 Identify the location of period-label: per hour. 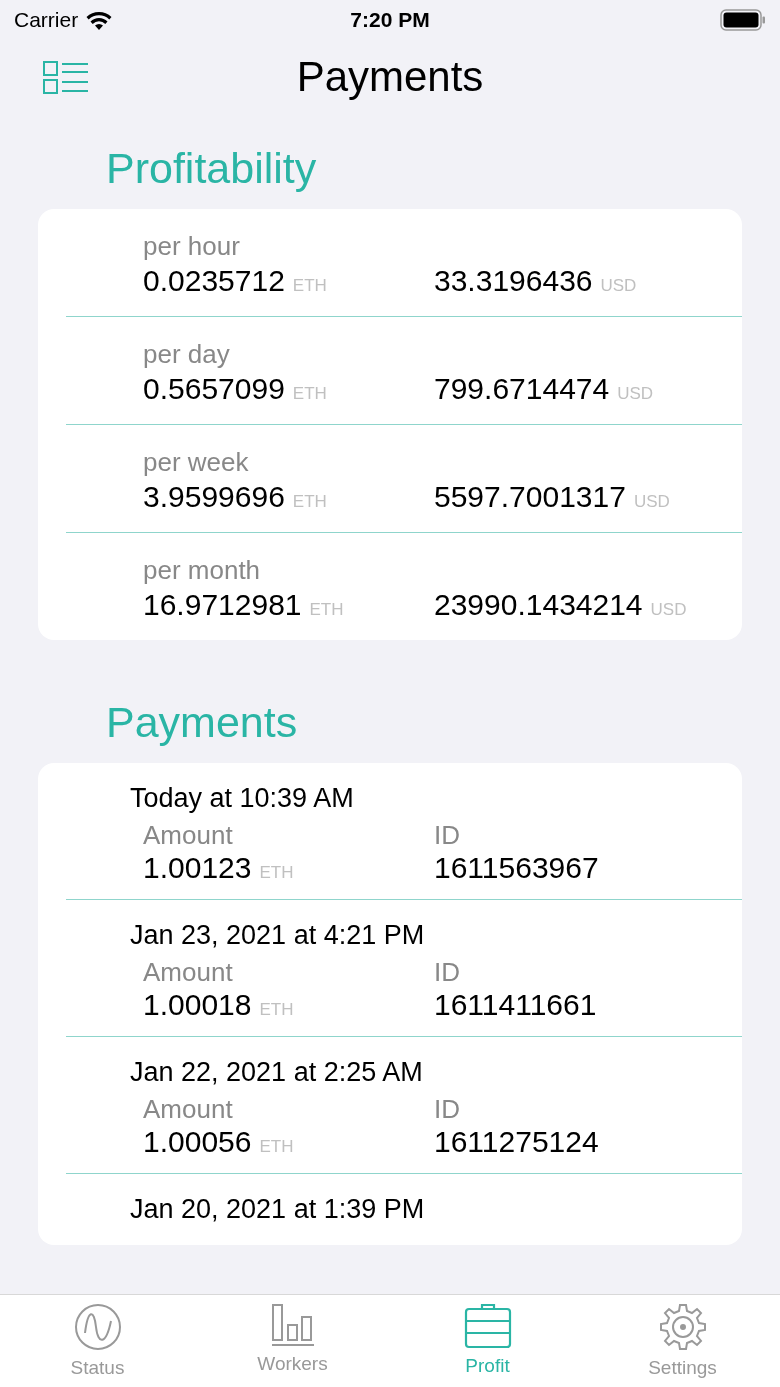
(192, 246).